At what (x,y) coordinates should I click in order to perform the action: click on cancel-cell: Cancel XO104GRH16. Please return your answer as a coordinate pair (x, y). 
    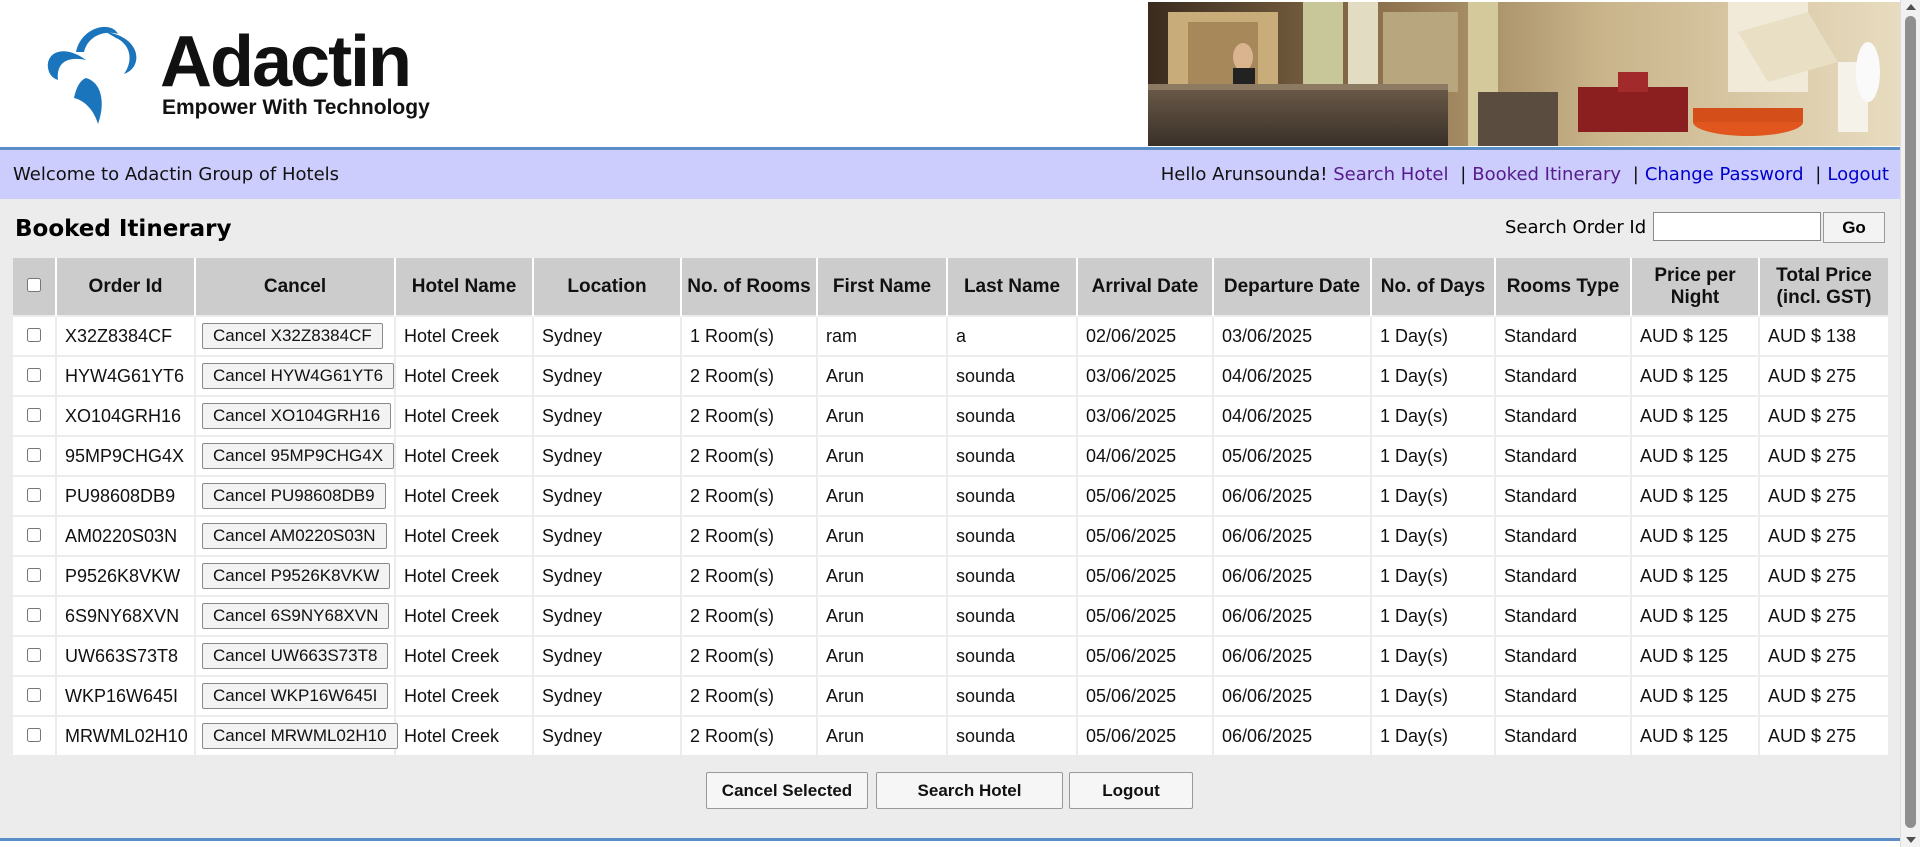
    Looking at the image, I should click on (295, 415).